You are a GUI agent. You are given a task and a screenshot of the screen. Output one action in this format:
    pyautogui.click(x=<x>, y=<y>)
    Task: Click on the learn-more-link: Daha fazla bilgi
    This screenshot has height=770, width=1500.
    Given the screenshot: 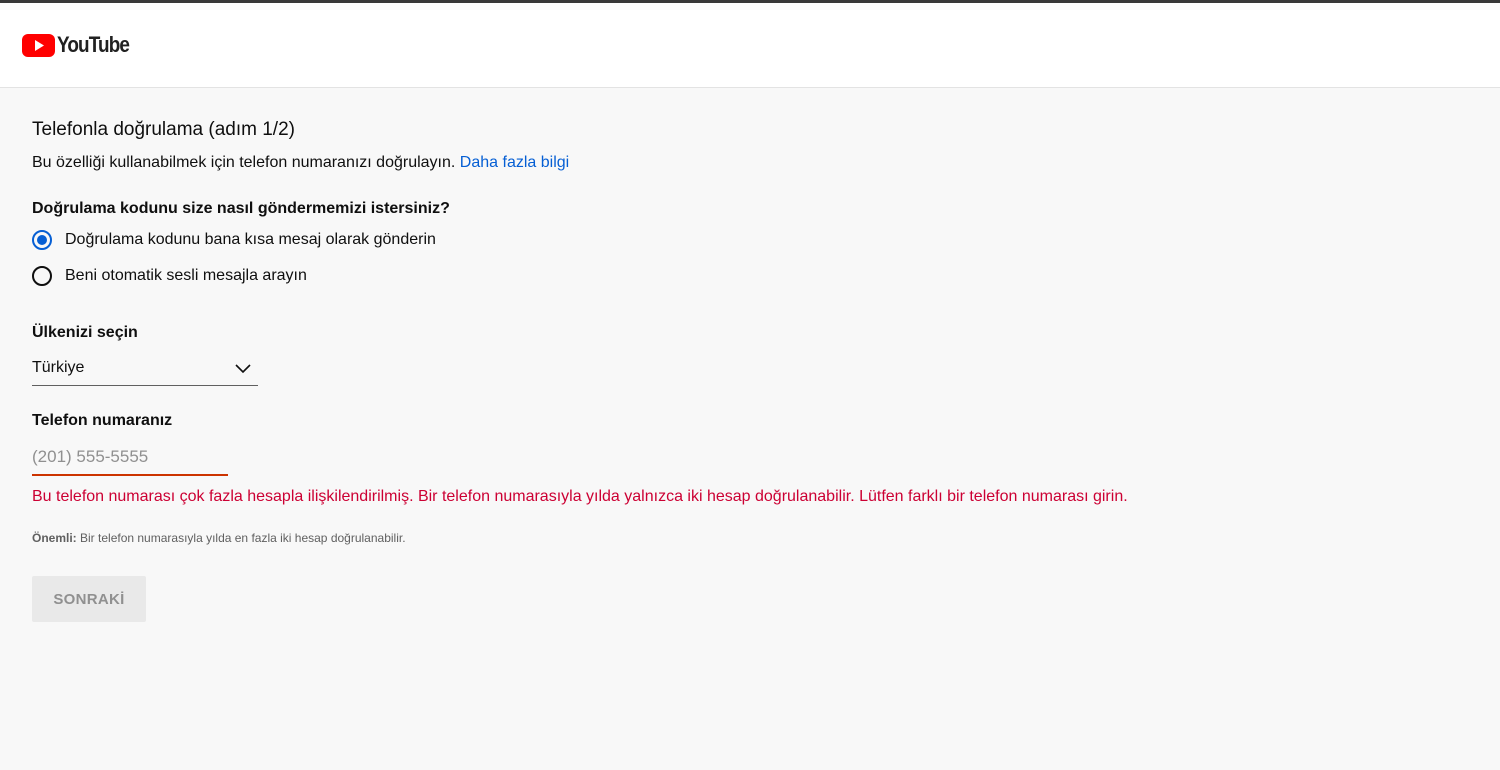 What is the action you would take?
    pyautogui.click(x=514, y=162)
    